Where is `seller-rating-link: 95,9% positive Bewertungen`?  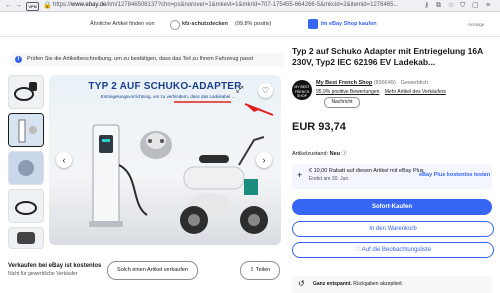 seller-rating-link: 95,9% positive Bewertungen is located at coordinates (347, 92).